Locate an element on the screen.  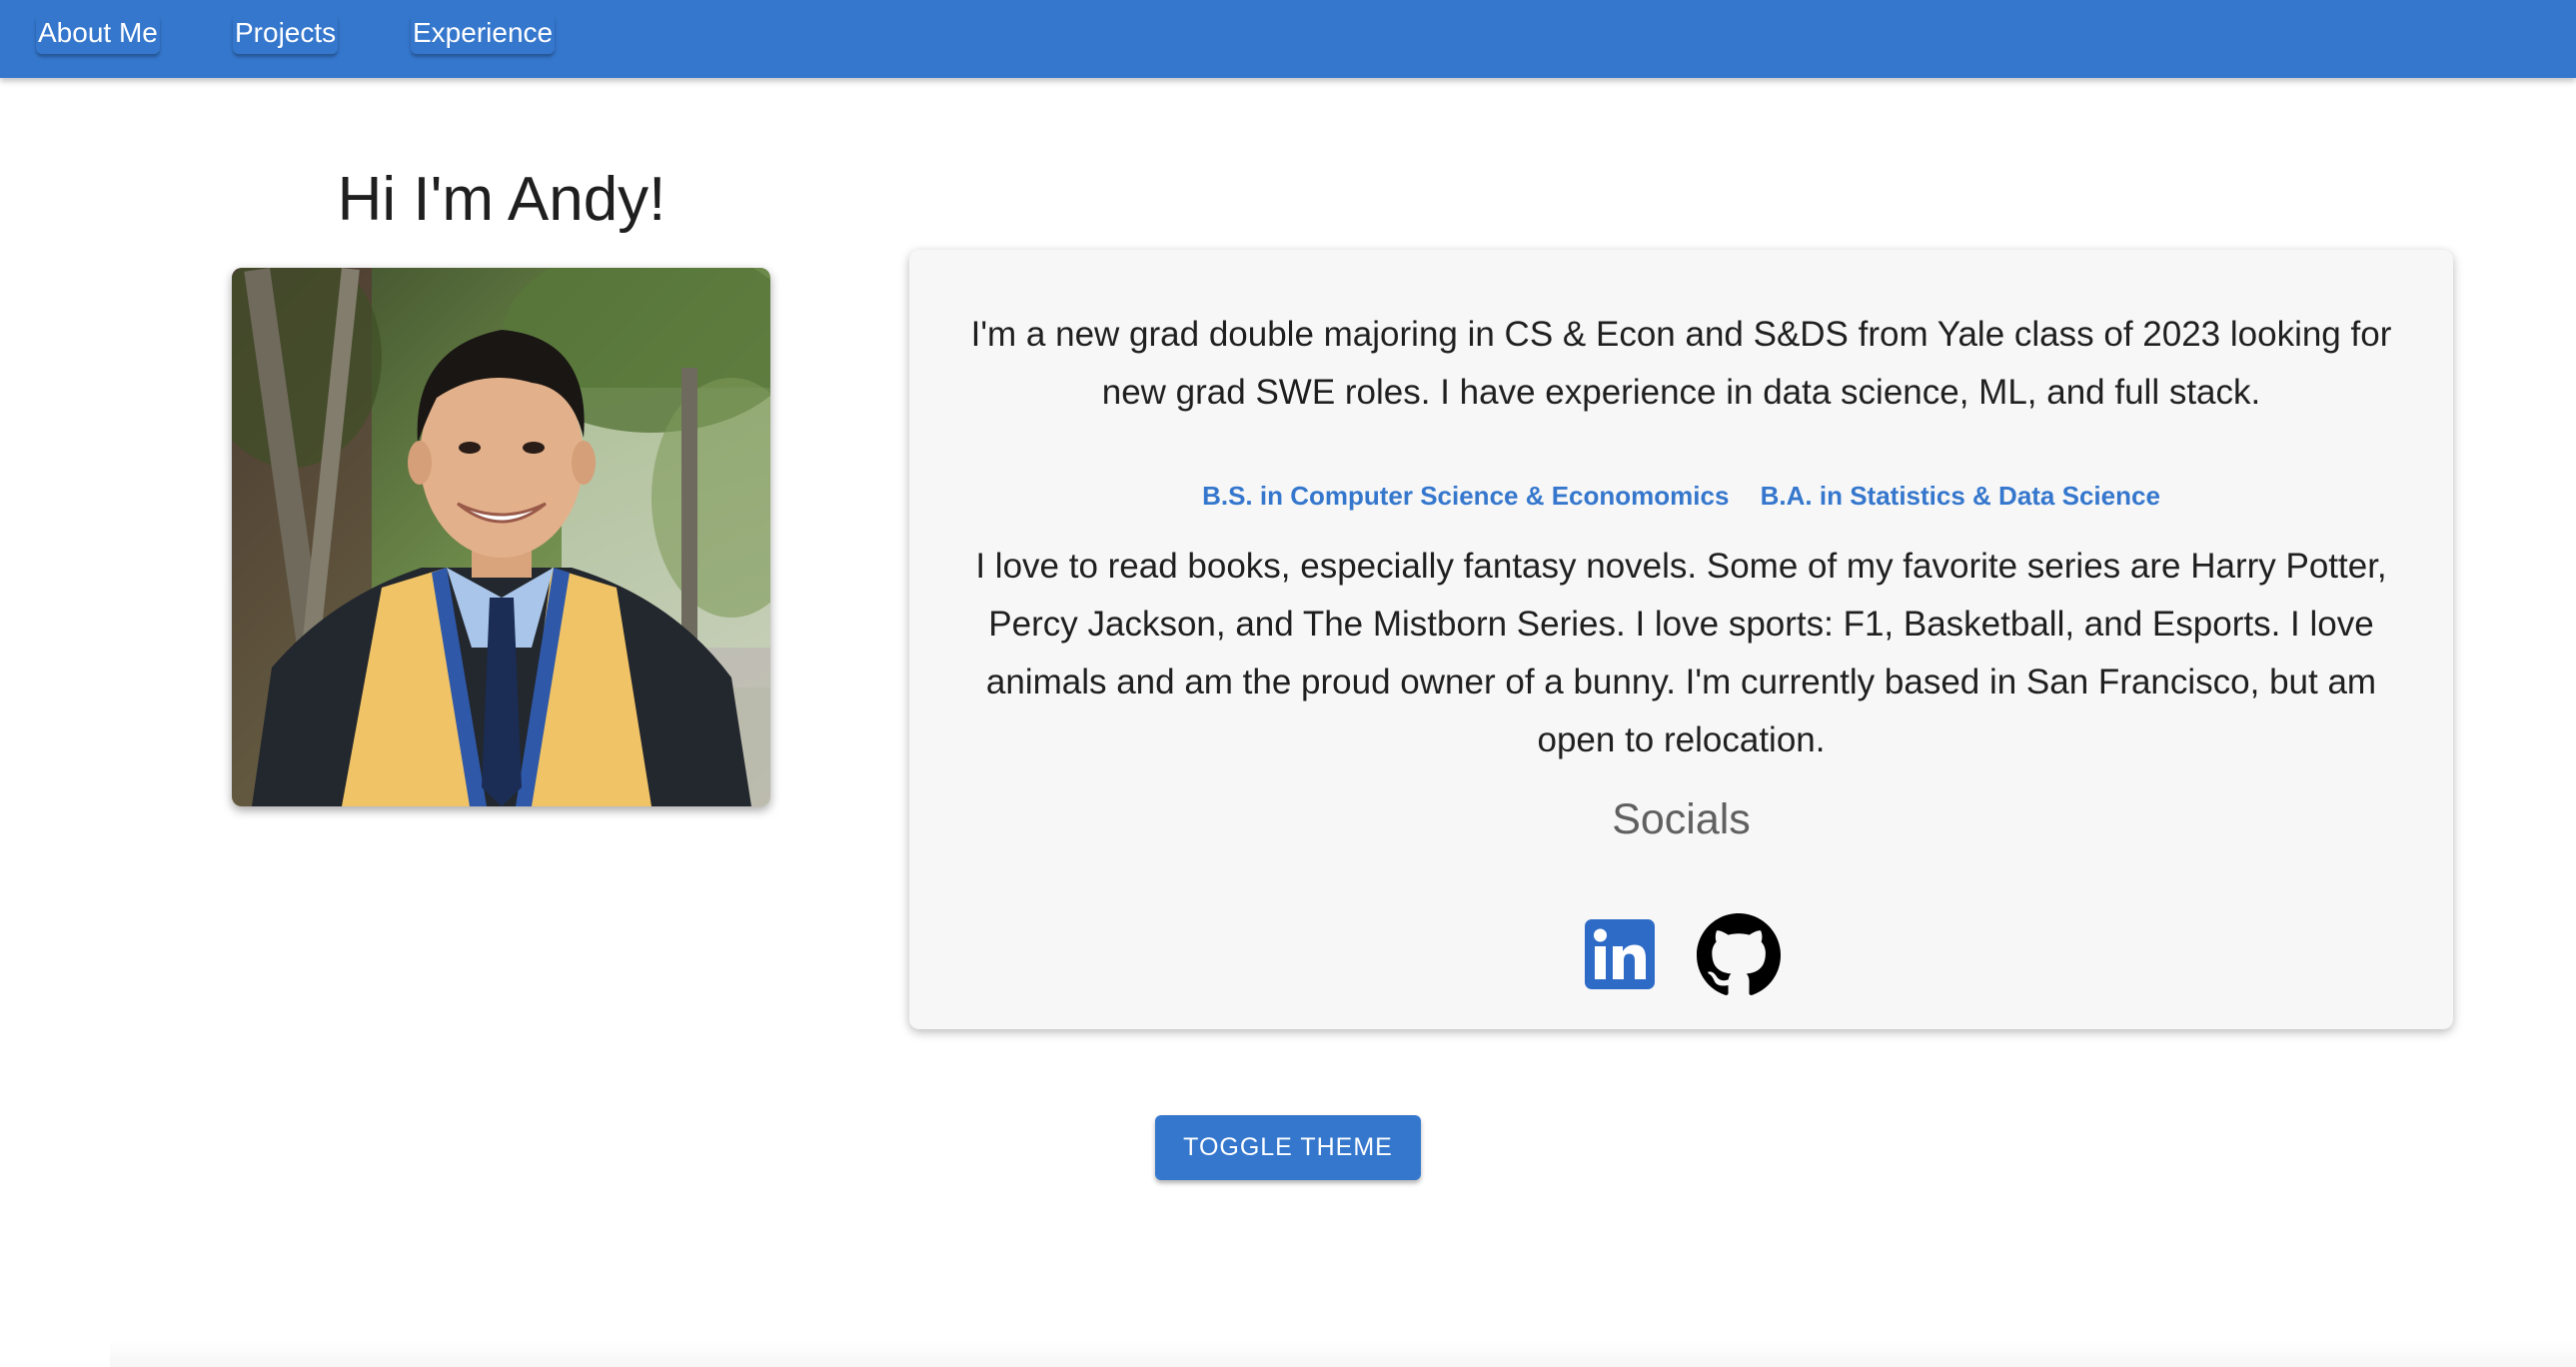
degree-stats-ds: B.A. in Statistics & Data Science is located at coordinates (1960, 496).